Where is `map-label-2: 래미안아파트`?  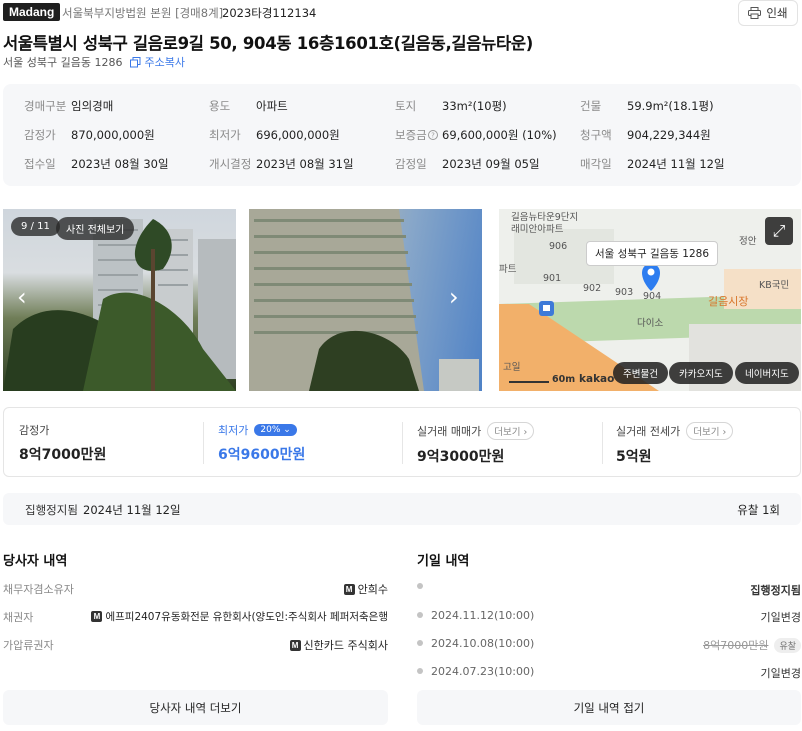 map-label-2: 래미안아파트 is located at coordinates (537, 229).